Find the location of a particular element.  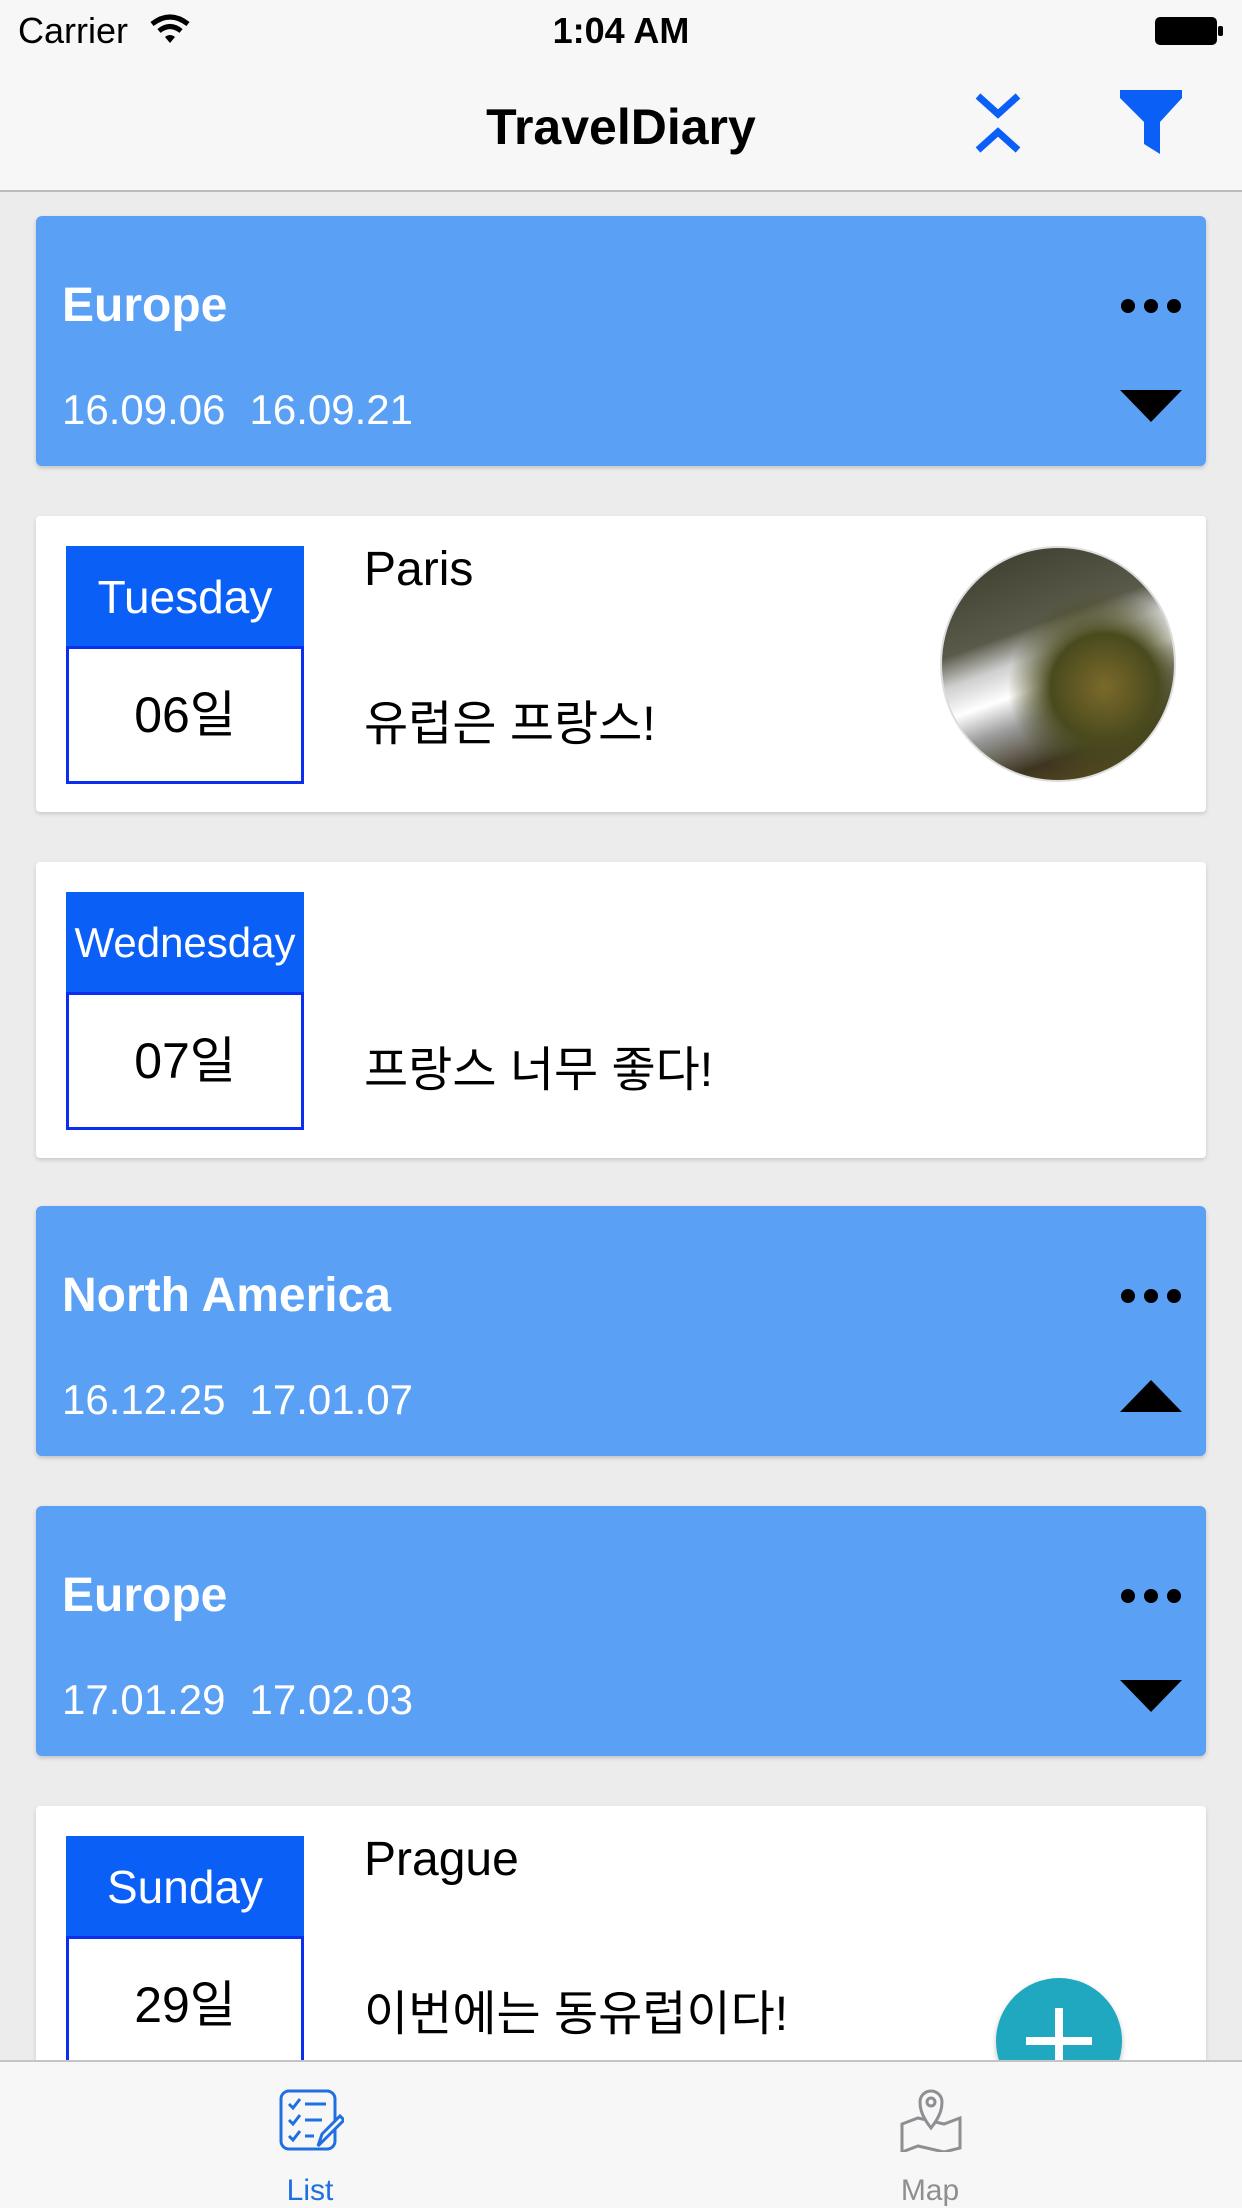

trip-dates: 17.01.29 17.02.03 is located at coordinates (249, 1700).